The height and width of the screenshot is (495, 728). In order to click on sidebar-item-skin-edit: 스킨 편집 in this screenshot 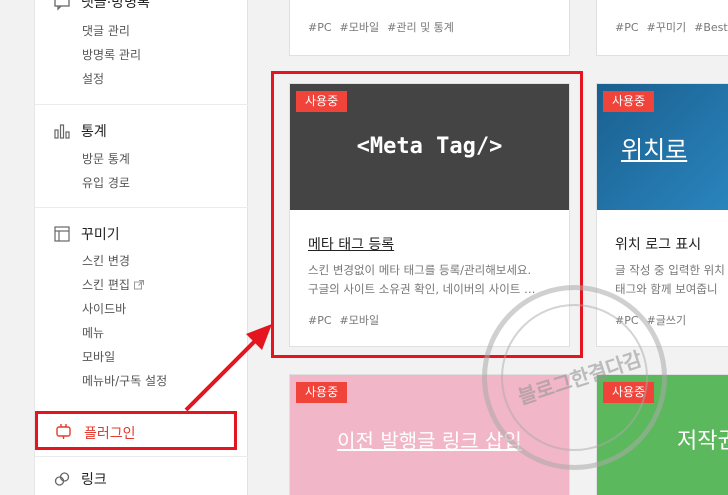, I will do `click(113, 284)`.